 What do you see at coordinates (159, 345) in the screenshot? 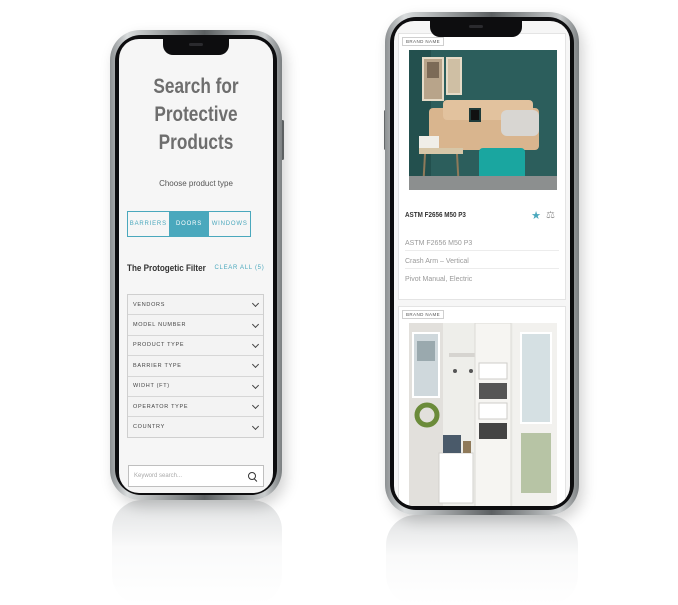
I see `filter-label: PRODUCT TYPE` at bounding box center [159, 345].